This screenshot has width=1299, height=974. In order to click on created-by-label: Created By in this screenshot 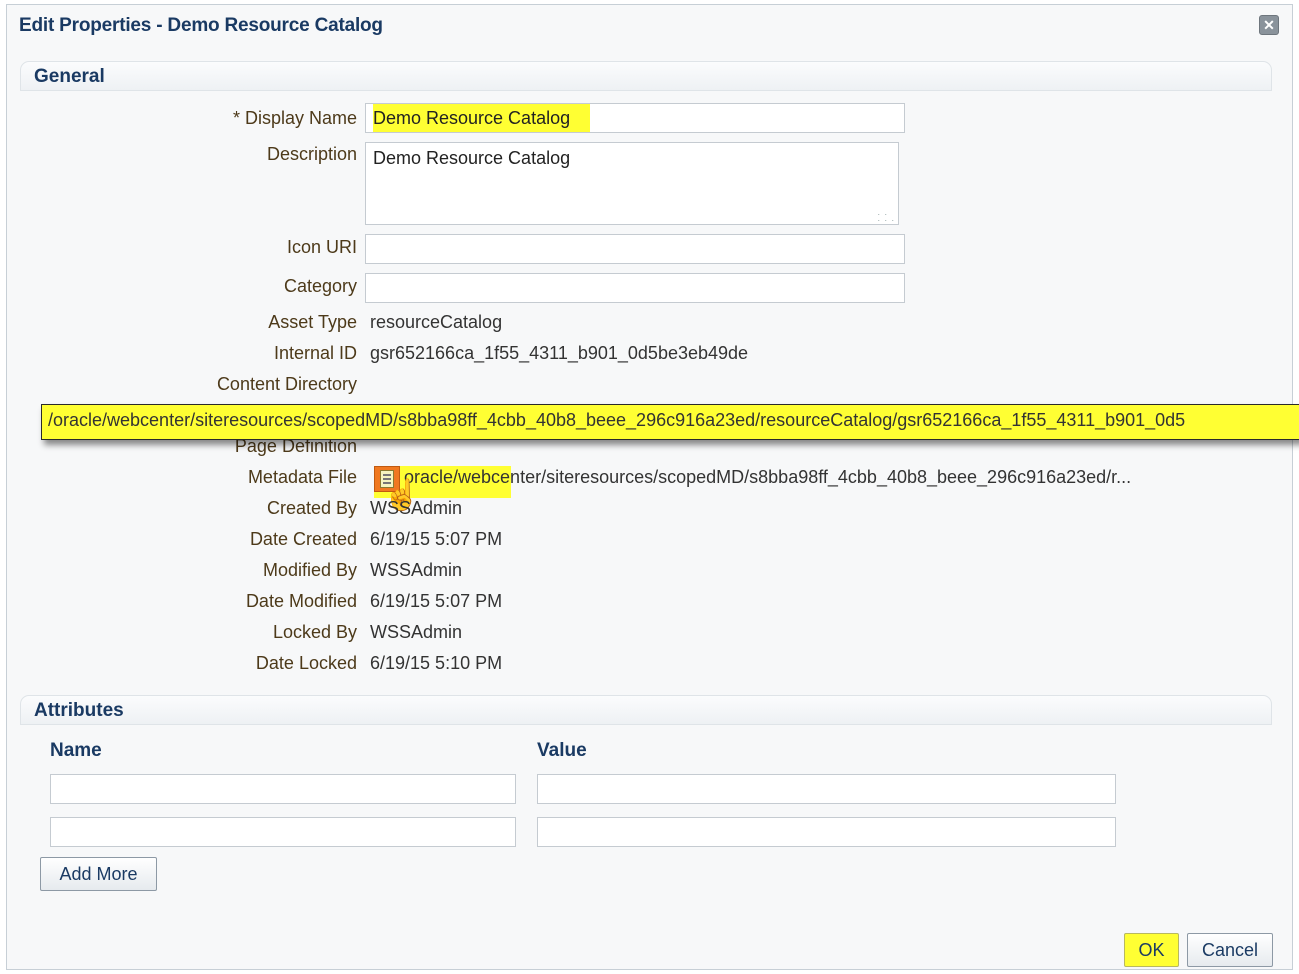, I will do `click(311, 508)`.